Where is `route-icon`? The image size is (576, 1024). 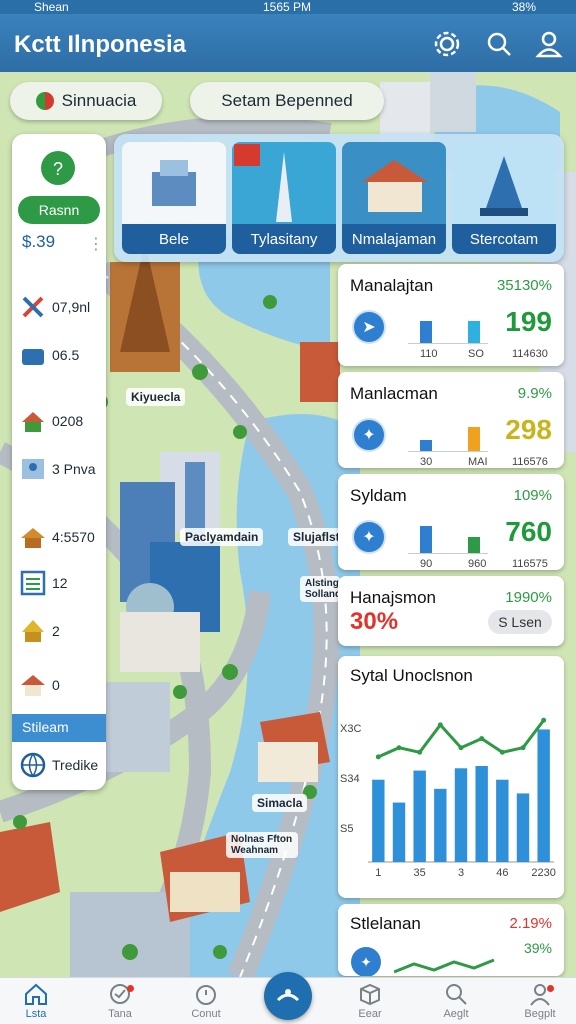 route-icon is located at coordinates (288, 995).